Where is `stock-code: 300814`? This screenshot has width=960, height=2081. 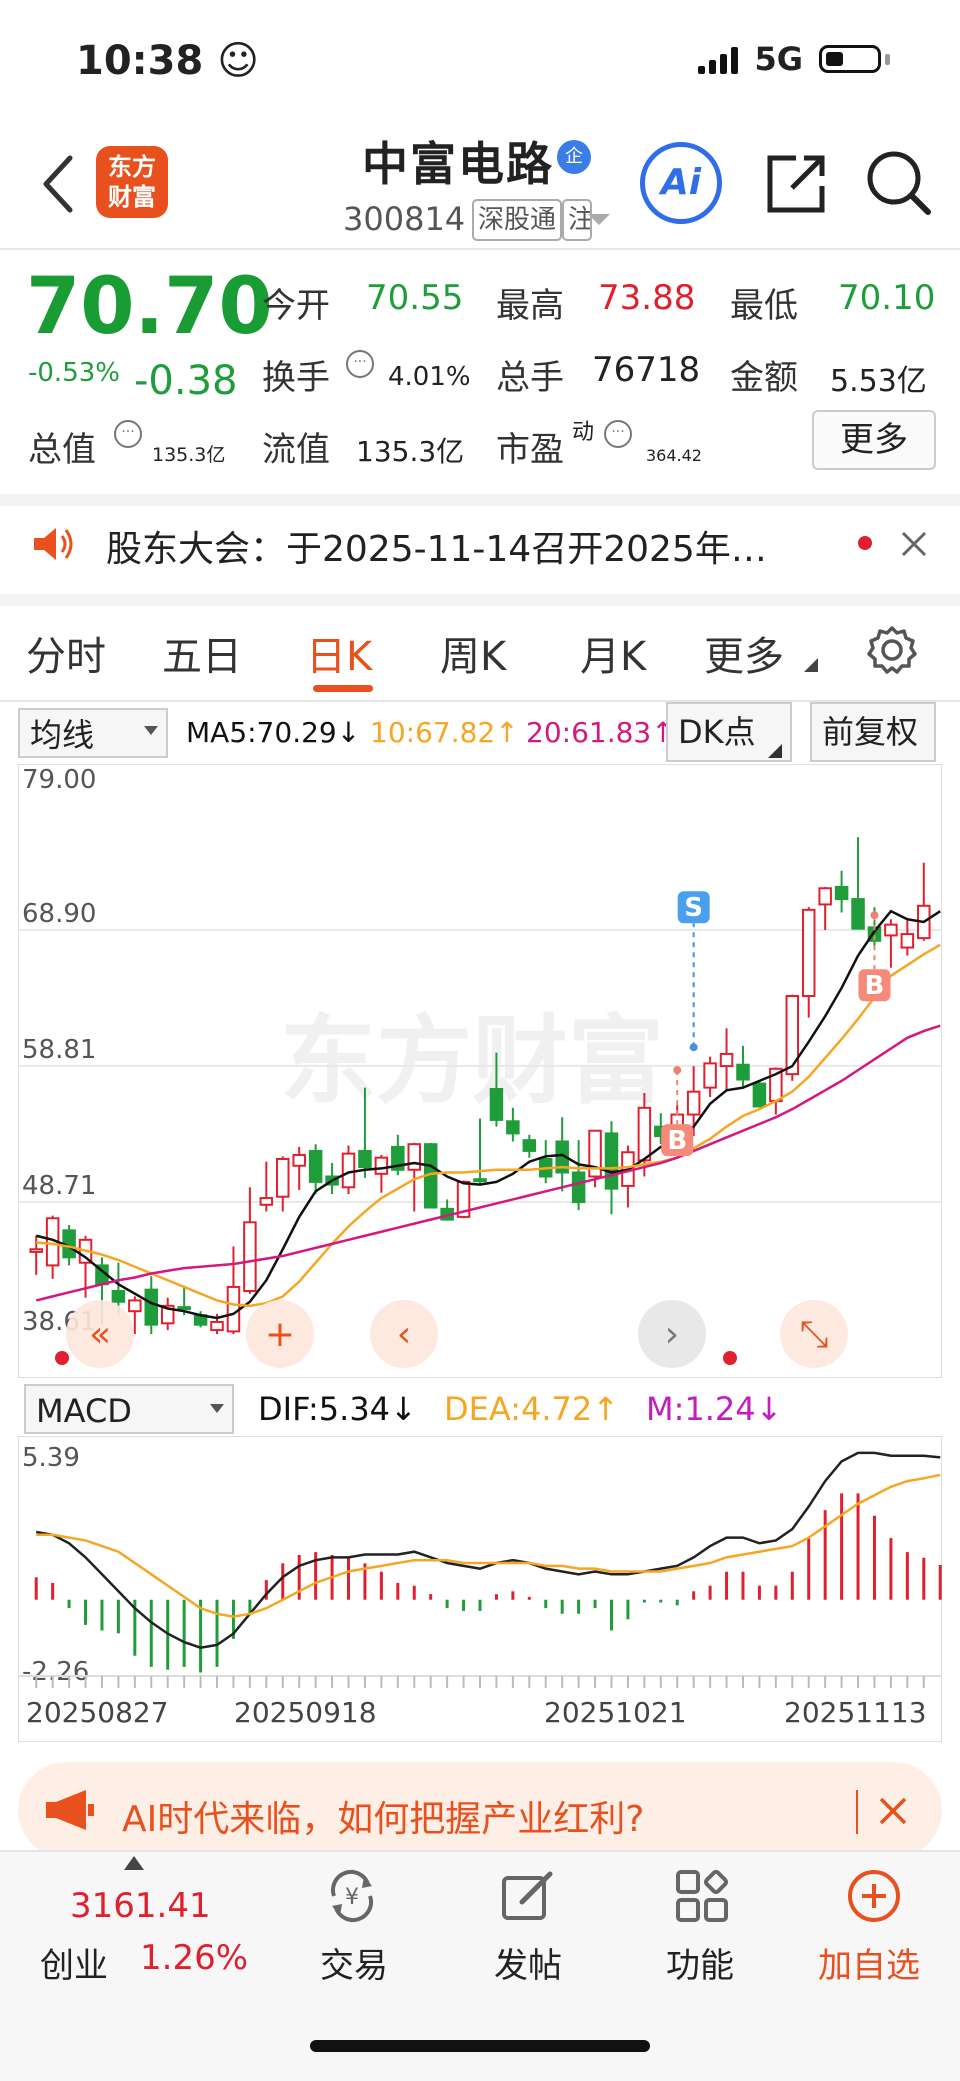 stock-code: 300814 is located at coordinates (404, 219).